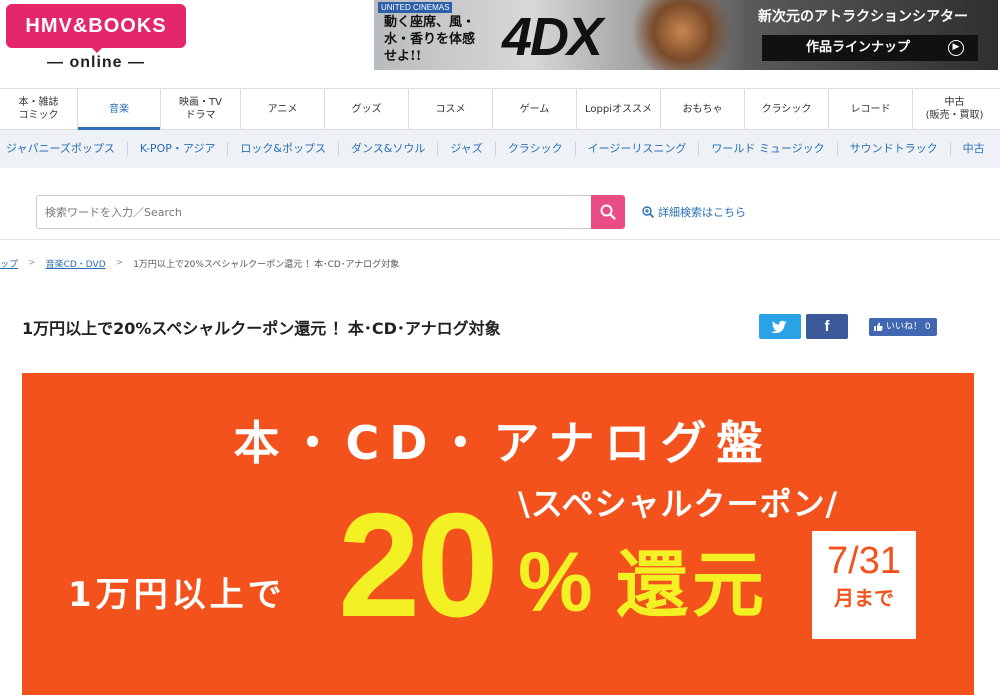 The image size is (1000, 695). I want to click on nav-item: ゲーム, so click(535, 109).